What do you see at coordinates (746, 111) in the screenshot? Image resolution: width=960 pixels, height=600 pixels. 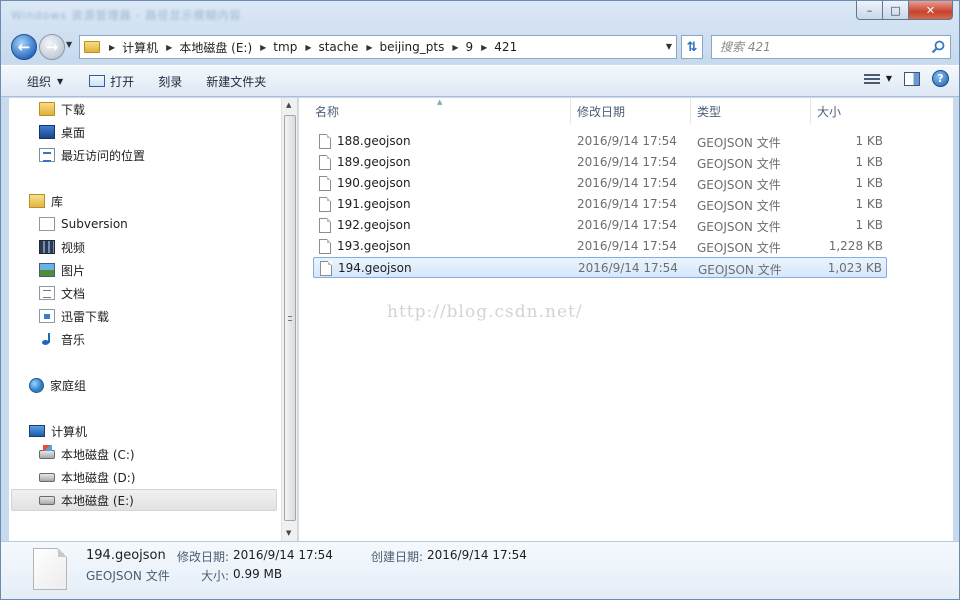 I see `column-header-type: 类型` at bounding box center [746, 111].